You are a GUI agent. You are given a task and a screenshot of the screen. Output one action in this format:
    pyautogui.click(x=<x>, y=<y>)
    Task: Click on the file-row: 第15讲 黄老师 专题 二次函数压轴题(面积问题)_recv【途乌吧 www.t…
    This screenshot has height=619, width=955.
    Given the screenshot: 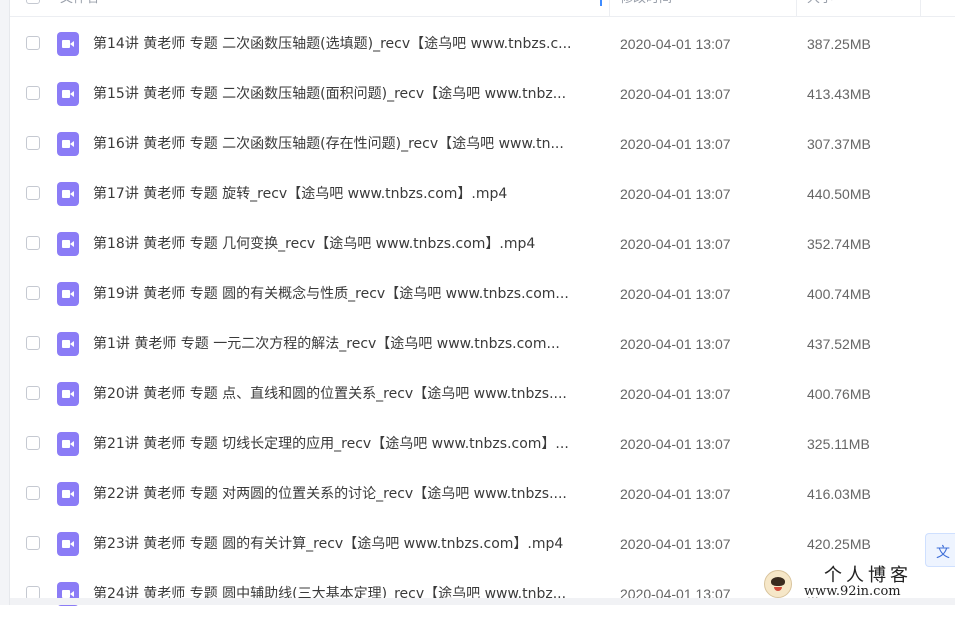 What is the action you would take?
    pyautogui.click(x=482, y=94)
    